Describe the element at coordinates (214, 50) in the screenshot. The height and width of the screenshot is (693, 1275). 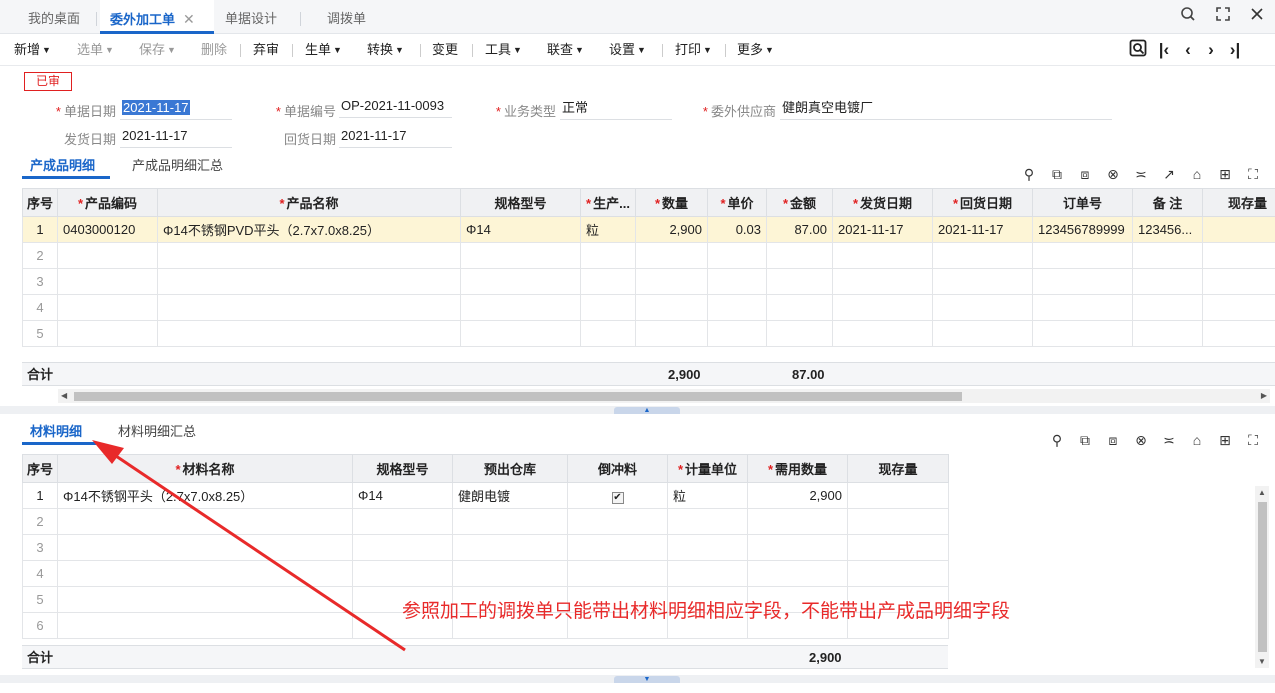
I see `delete-button: 删除` at that location.